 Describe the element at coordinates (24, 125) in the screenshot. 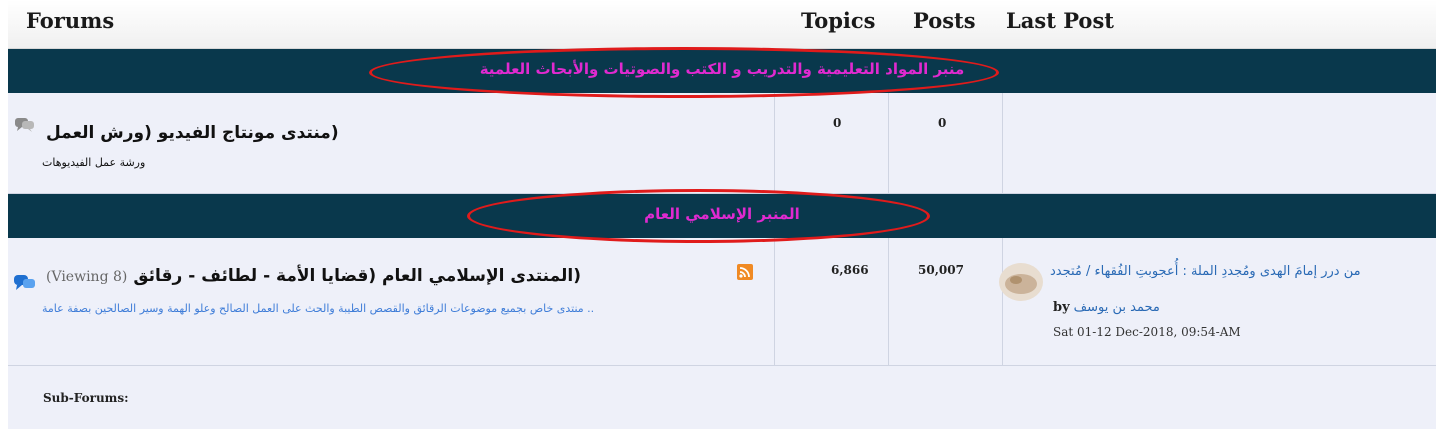

I see `speech-bubble-gray-icon` at that location.